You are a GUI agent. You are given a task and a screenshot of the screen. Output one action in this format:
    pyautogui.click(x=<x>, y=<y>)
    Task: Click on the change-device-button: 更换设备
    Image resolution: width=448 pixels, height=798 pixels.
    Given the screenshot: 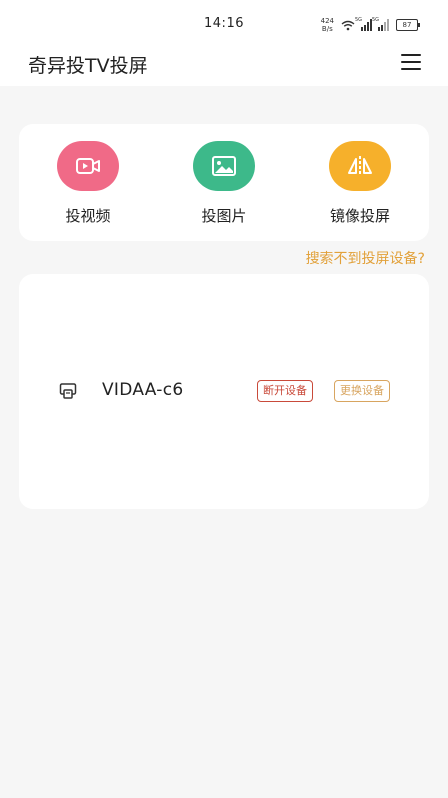 What is the action you would take?
    pyautogui.click(x=362, y=391)
    